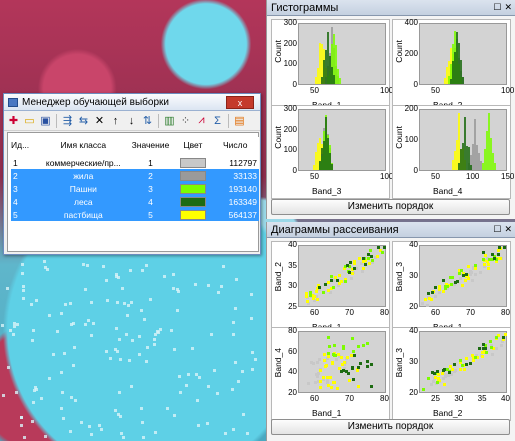 The width and height of the screenshot is (515, 441). I want to click on scatter-plot: Band_2Band_125303540607080, so click(330, 287).